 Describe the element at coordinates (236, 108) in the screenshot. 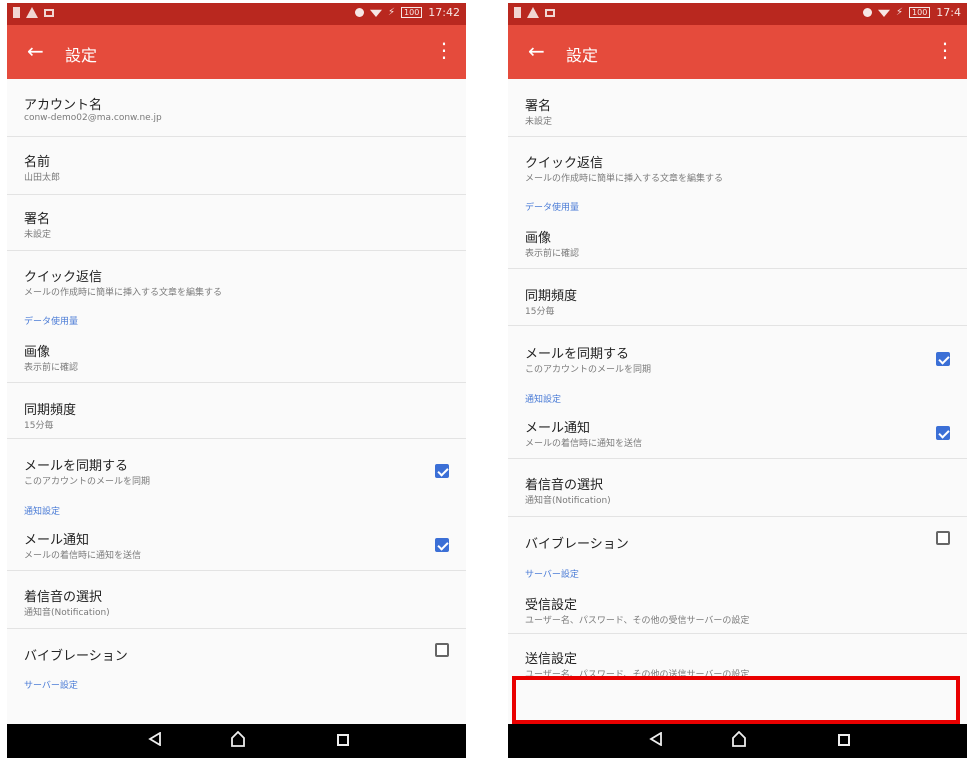

I see `setting-account-name: アカウント名 conw-demo02@ma.conw.ne.jp` at that location.